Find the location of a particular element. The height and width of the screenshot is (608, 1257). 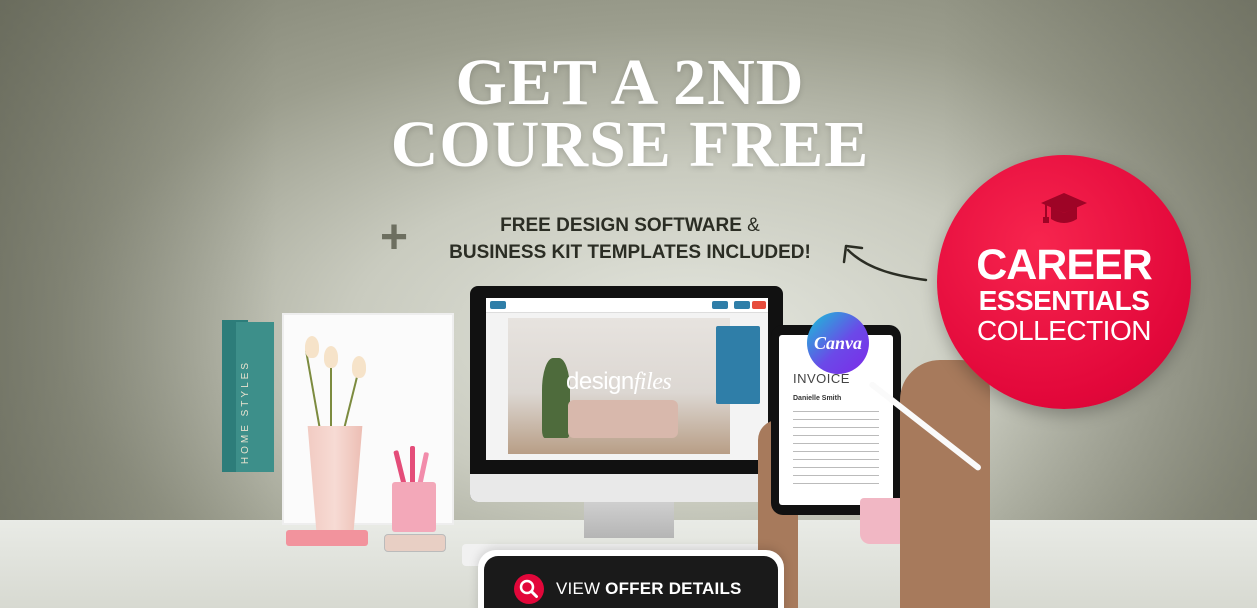

search-icon-glyph is located at coordinates (528, 588).